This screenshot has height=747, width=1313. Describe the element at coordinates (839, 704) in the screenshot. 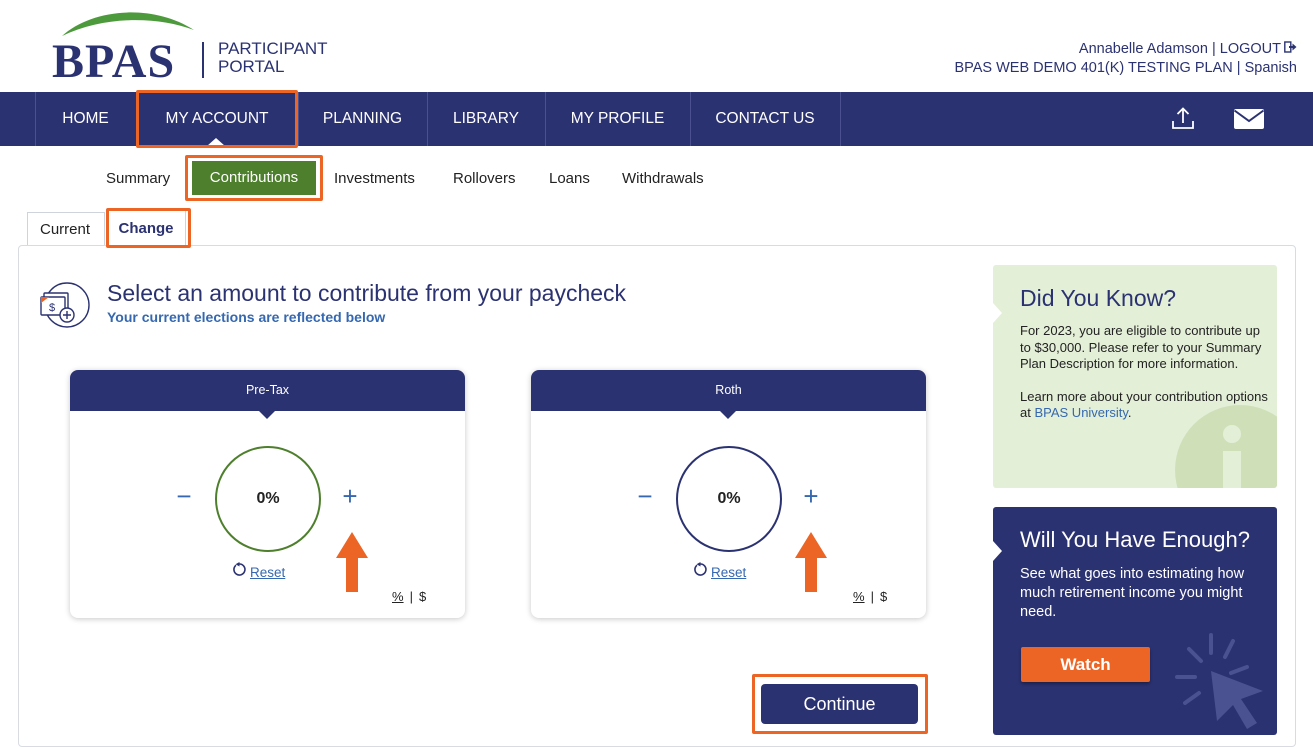

I see `continue-button: Continue` at that location.